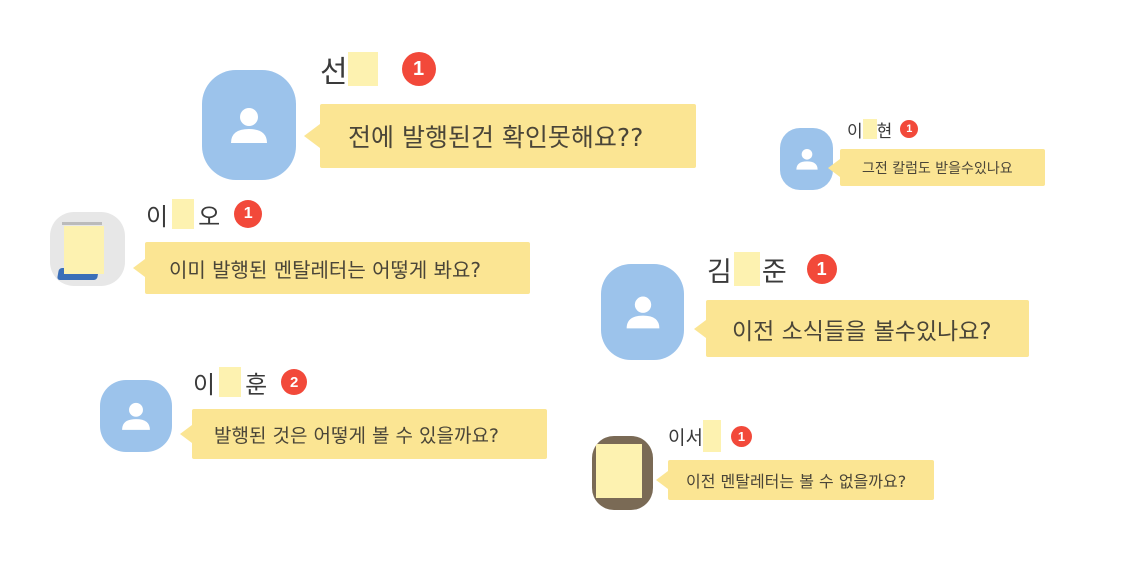 The width and height of the screenshot is (1132, 568). Describe the element at coordinates (325, 269) in the screenshot. I see `message-text: 이미 발행된 멘탈레터는 어떻게 봐요?` at that location.